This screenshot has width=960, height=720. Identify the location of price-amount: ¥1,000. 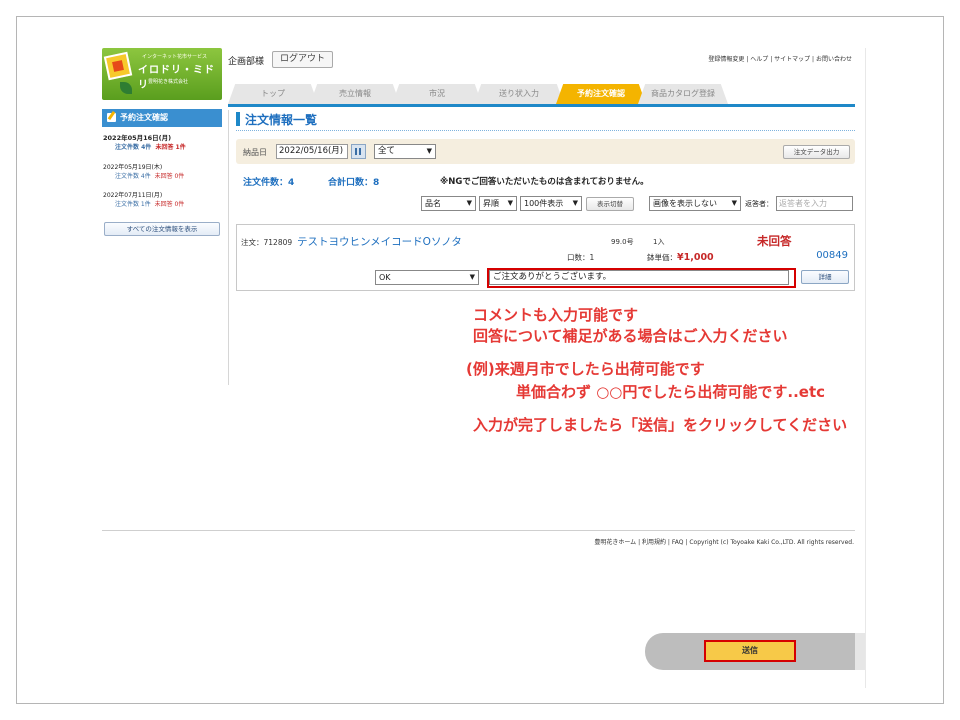
(695, 257).